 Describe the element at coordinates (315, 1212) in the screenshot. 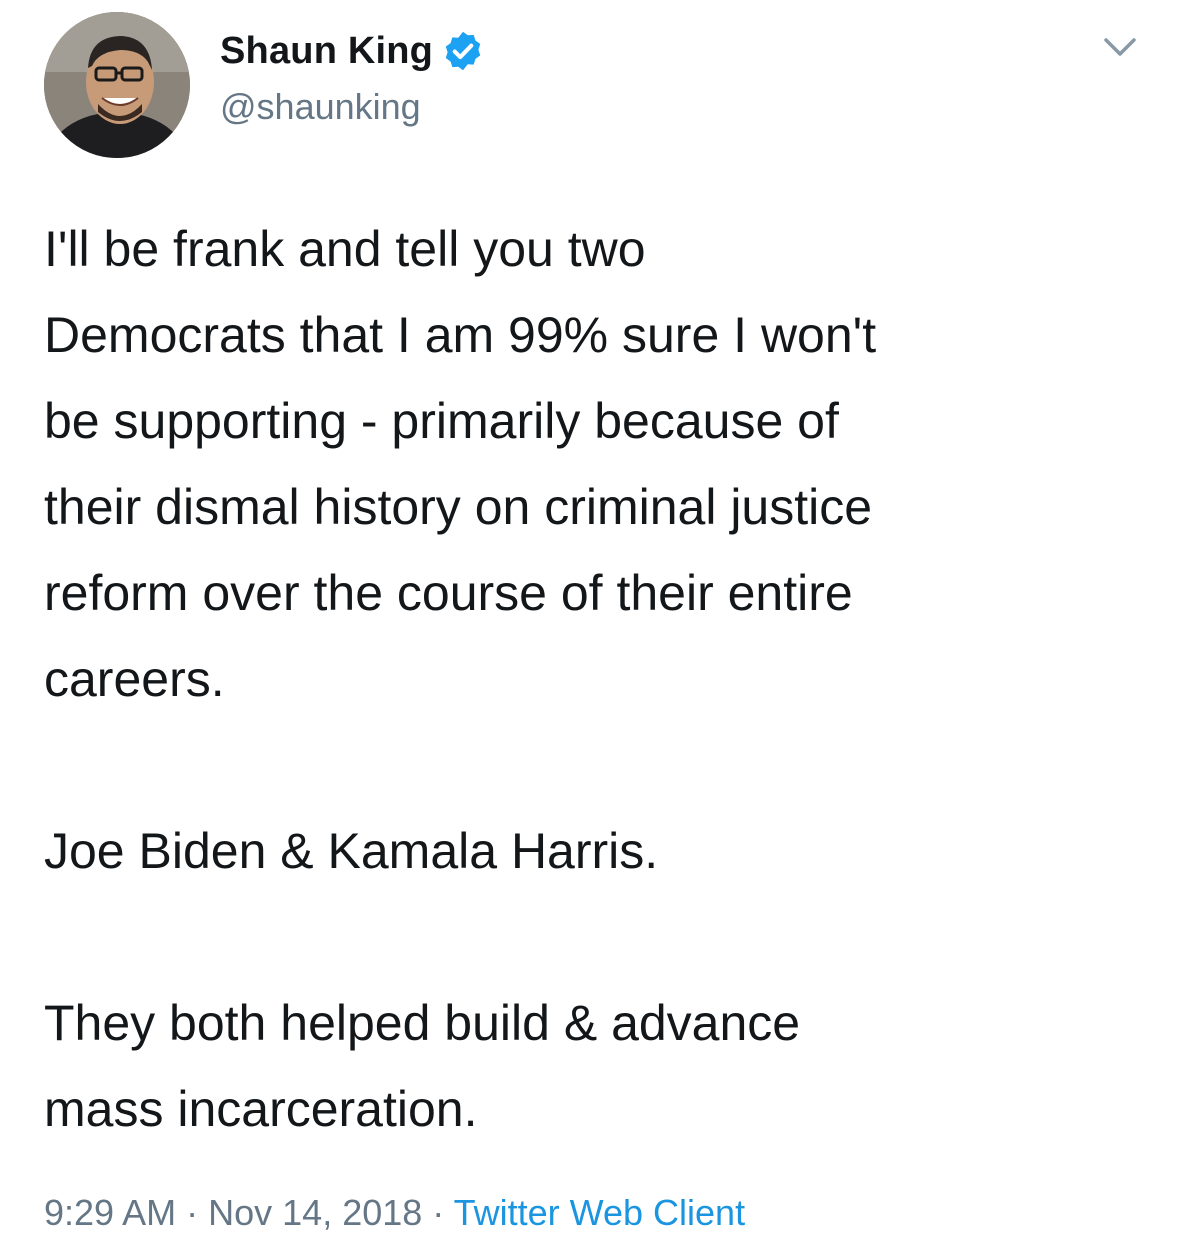

I see `tweet-date: Nov 14, 2018` at that location.